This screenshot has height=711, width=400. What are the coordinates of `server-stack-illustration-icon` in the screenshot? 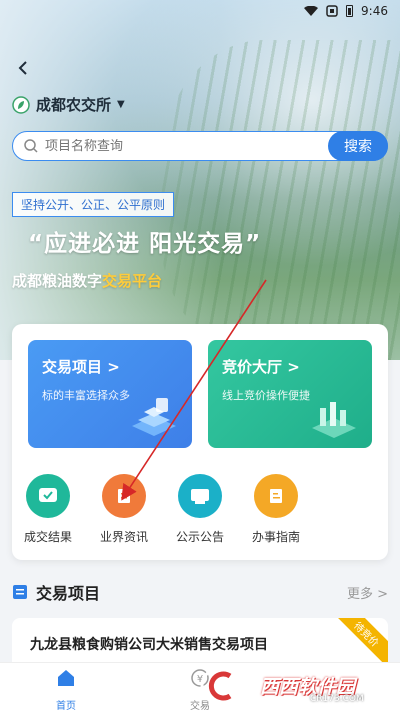 It's located at (154, 417).